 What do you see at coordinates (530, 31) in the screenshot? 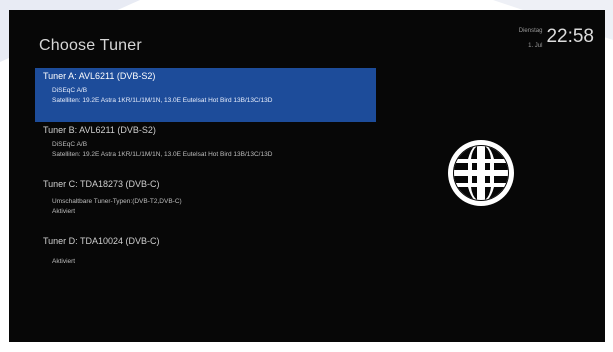
I see `weekday-label: Dienstag` at bounding box center [530, 31].